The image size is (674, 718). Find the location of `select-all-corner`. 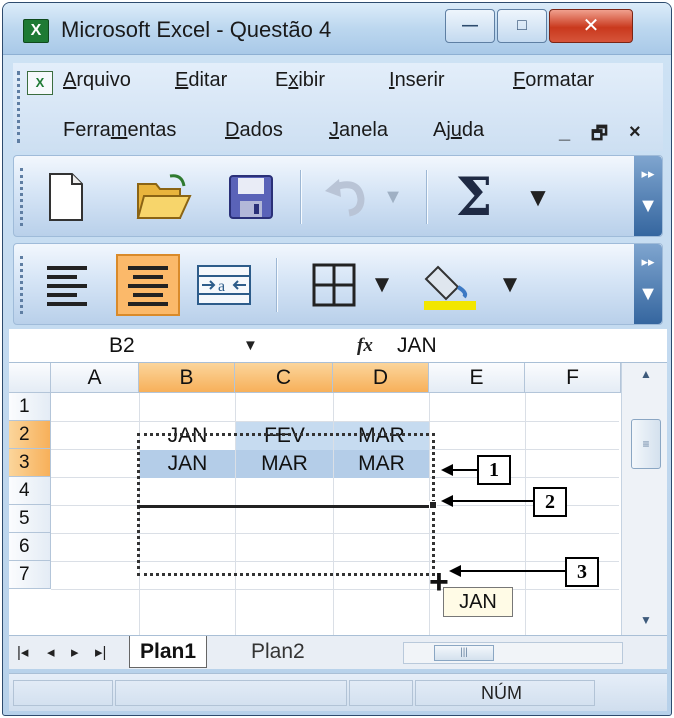

select-all-corner is located at coordinates (30, 378).